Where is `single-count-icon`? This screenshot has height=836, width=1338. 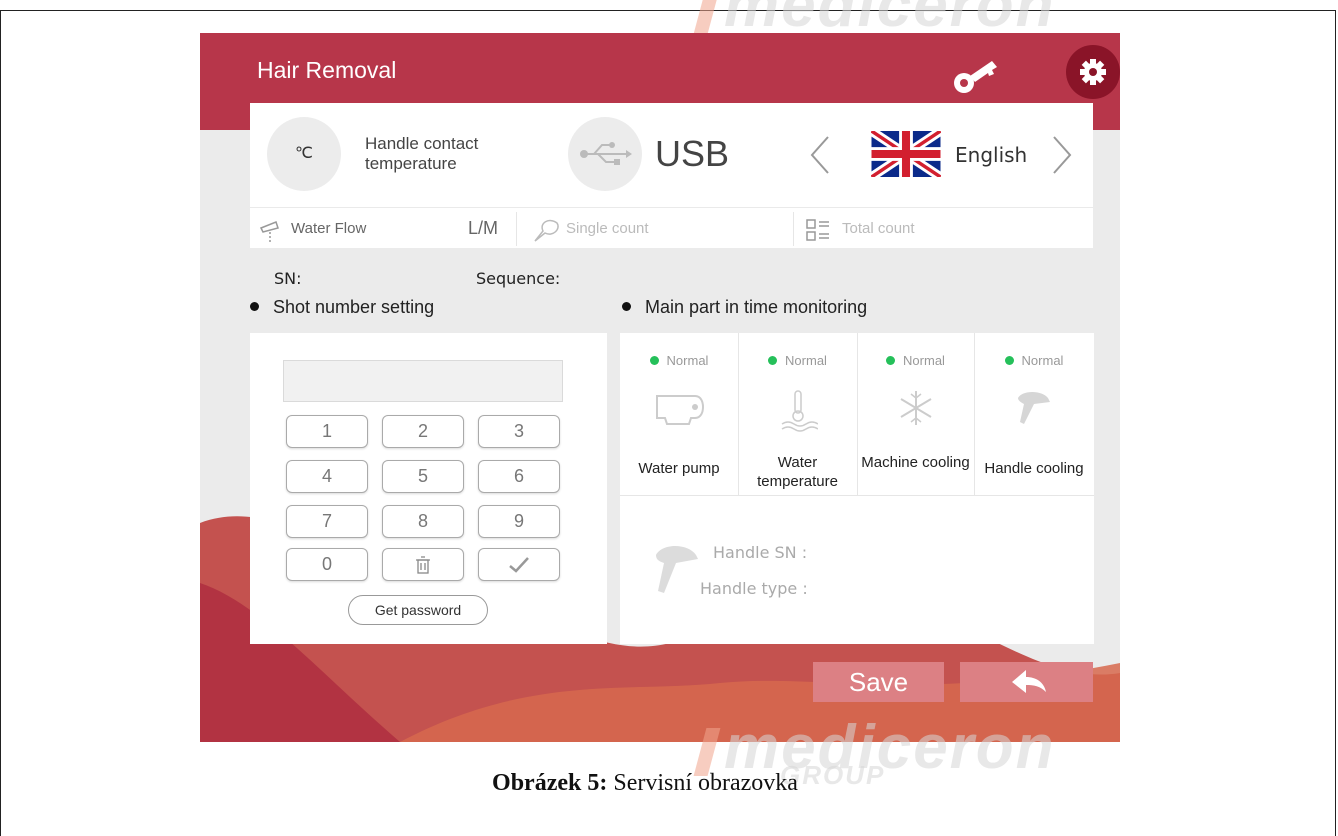
single-count-icon is located at coordinates (546, 230).